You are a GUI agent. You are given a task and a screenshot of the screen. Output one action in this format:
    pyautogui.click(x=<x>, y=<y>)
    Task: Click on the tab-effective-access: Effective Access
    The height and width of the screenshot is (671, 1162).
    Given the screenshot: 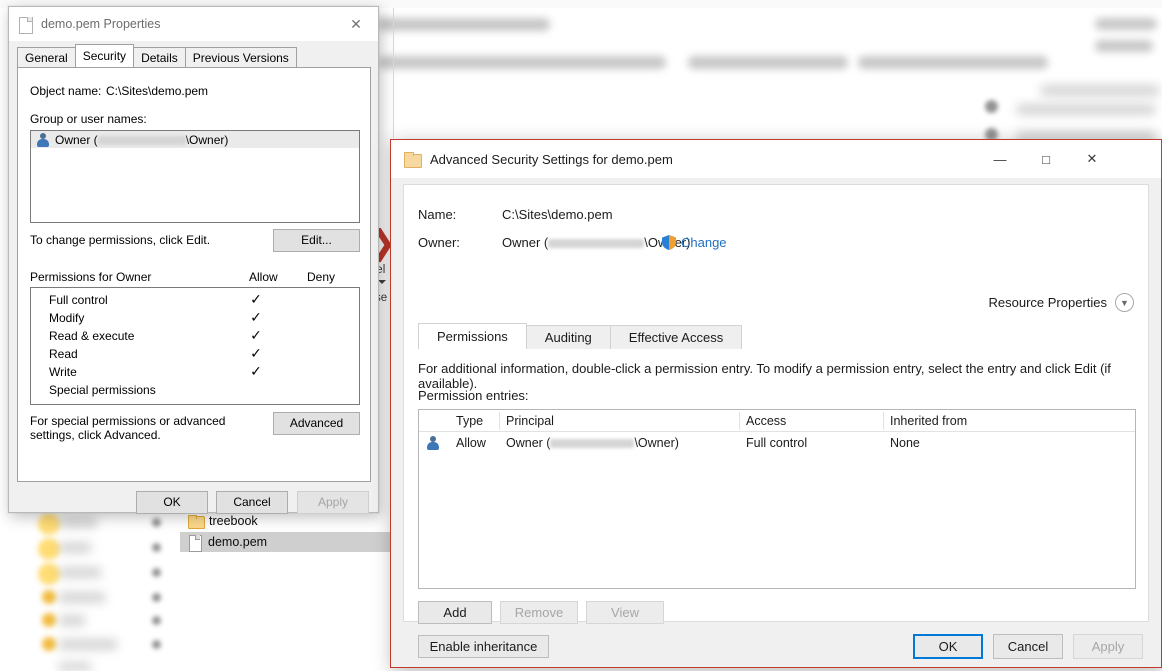 What is the action you would take?
    pyautogui.click(x=676, y=337)
    